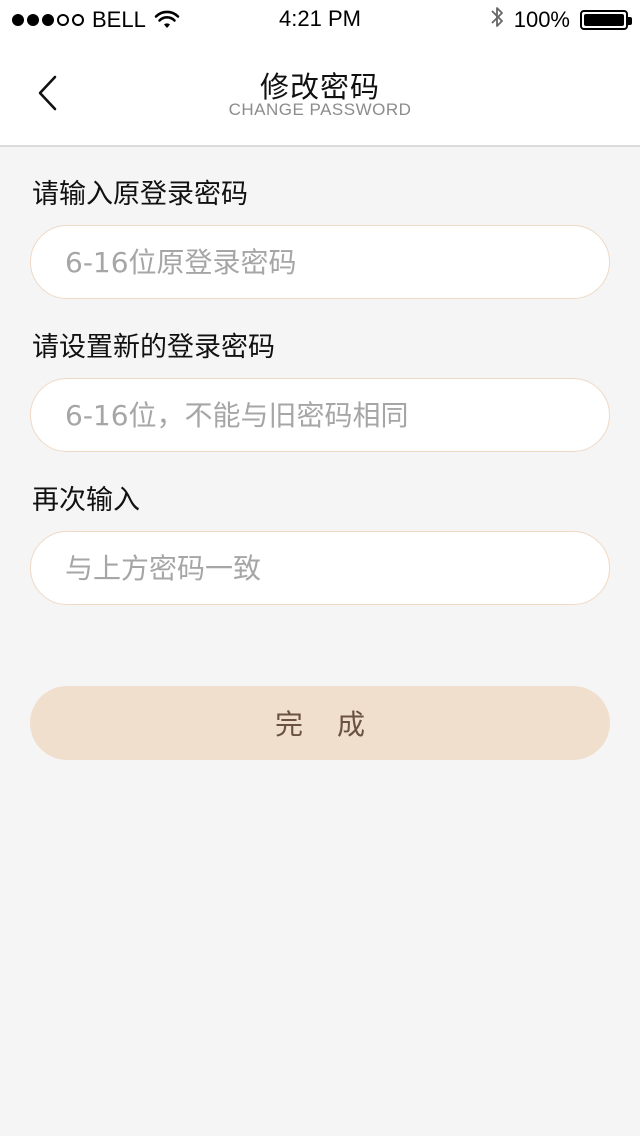 The width and height of the screenshot is (640, 1136). What do you see at coordinates (86, 500) in the screenshot?
I see `confirm-password-label: 再次输入` at bounding box center [86, 500].